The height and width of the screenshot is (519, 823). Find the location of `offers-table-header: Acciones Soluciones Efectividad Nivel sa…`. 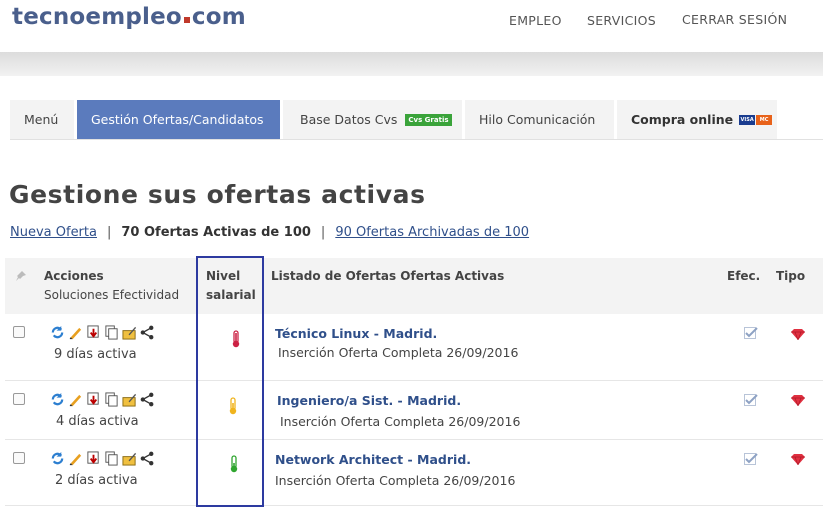

offers-table-header: Acciones Soluciones Efectividad Nivel sa… is located at coordinates (414, 286).